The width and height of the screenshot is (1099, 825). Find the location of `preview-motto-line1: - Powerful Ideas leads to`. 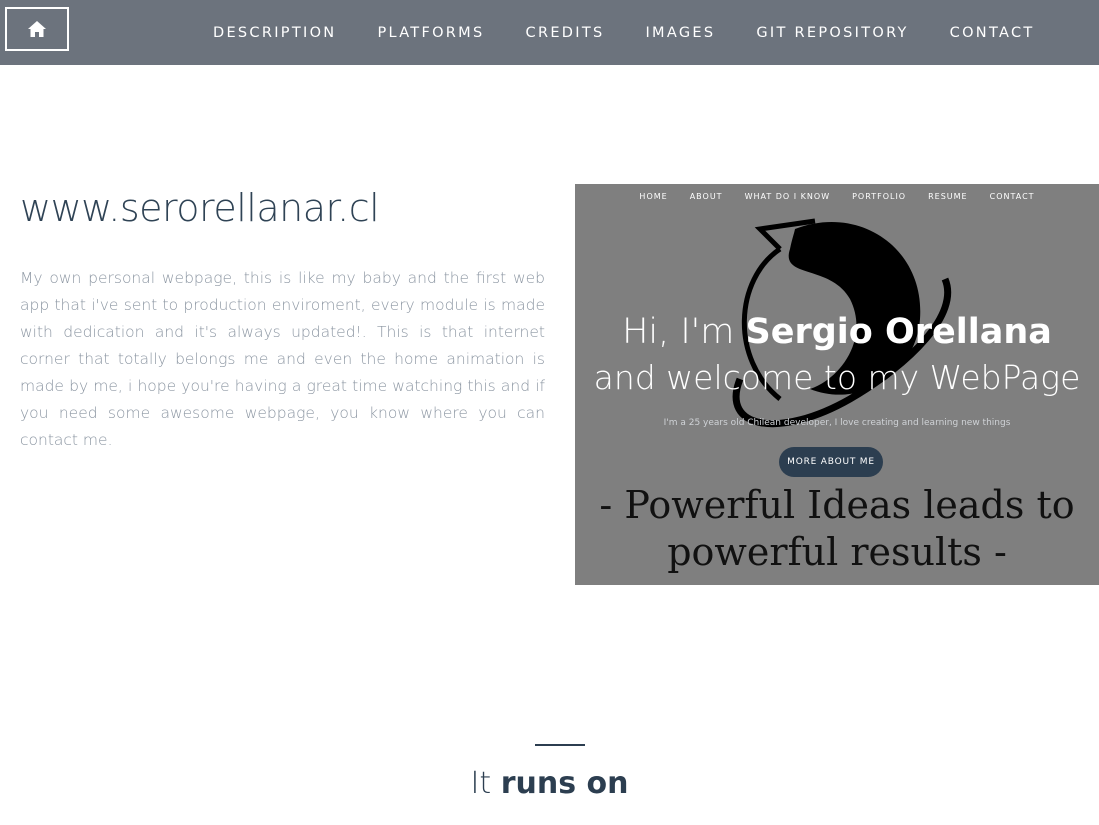

preview-motto-line1: - Powerful Ideas leads to is located at coordinates (837, 505).